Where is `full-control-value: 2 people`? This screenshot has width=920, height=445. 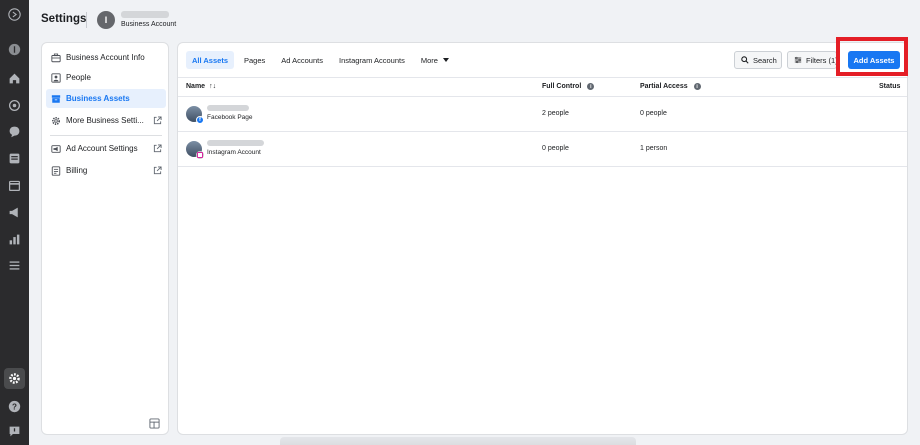 full-control-value: 2 people is located at coordinates (555, 113).